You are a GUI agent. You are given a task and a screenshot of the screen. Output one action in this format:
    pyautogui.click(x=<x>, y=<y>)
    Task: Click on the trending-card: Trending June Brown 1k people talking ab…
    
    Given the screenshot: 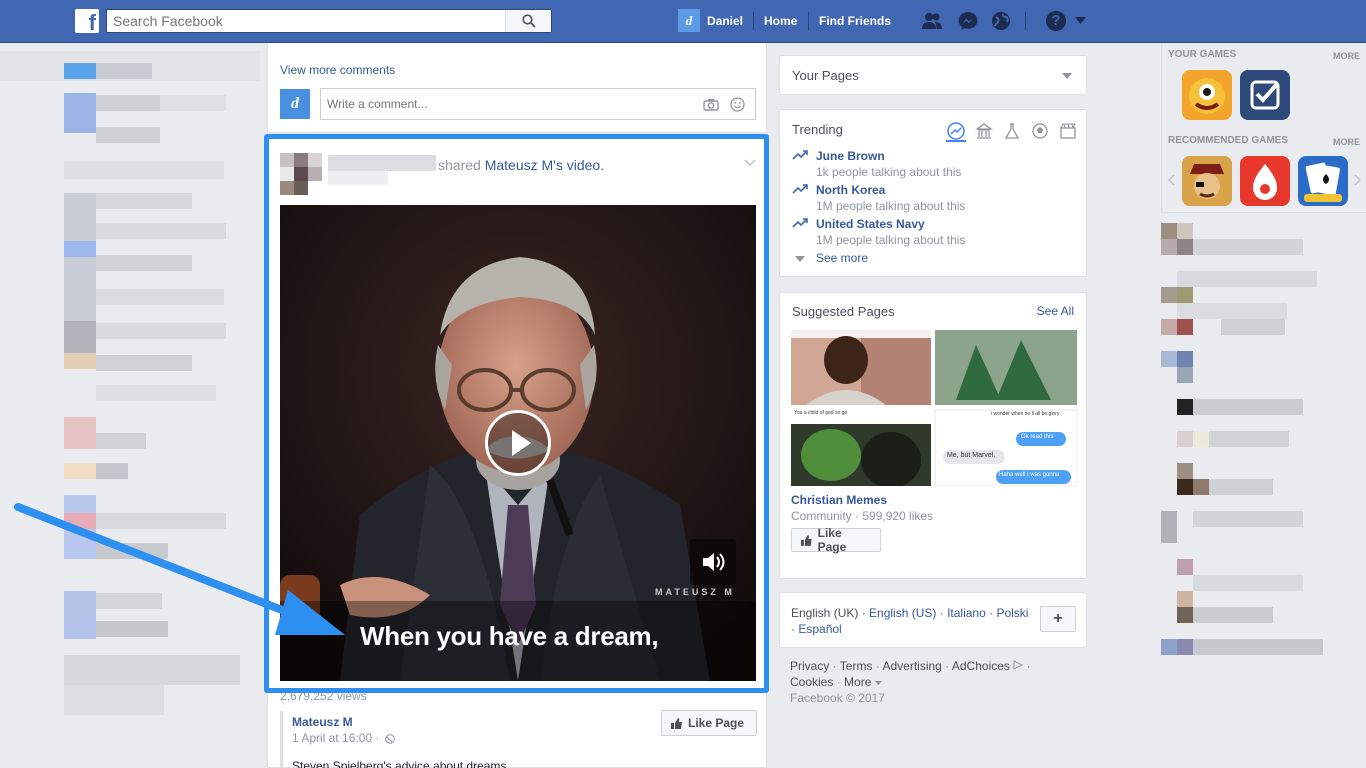 What is the action you would take?
    pyautogui.click(x=933, y=193)
    